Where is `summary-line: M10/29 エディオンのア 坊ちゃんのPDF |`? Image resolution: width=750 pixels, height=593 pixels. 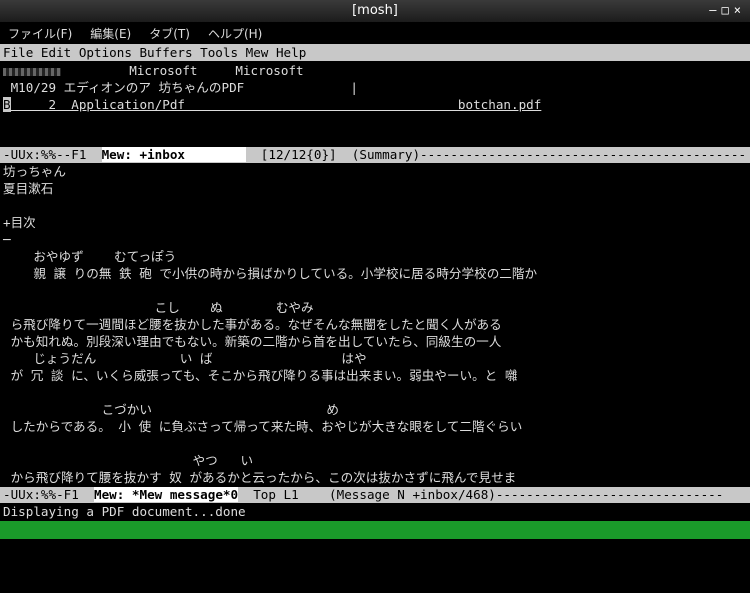
summary-line: M10/29 エディオンのア 坊ちゃんのPDF | is located at coordinates (180, 87).